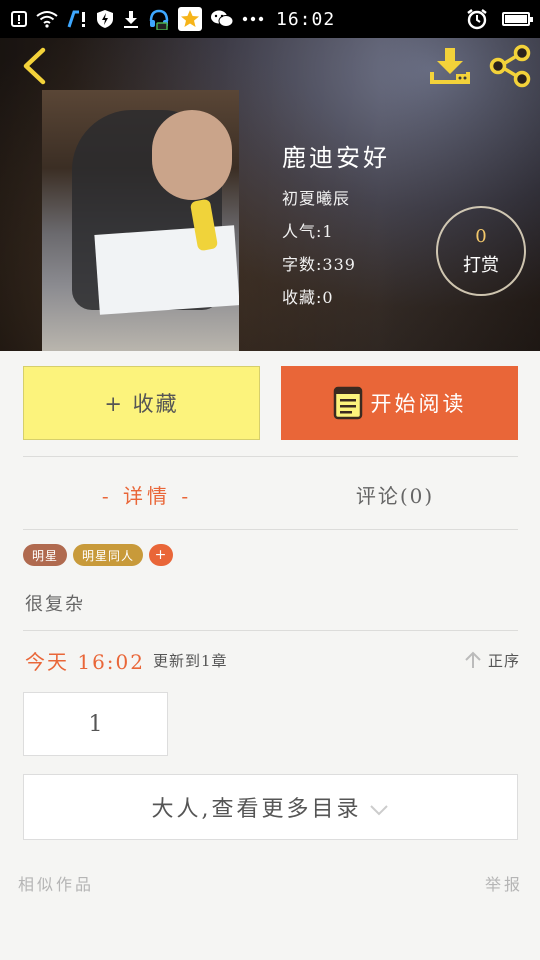  Describe the element at coordinates (161, 555) in the screenshot. I see `add-tag-button: +` at that location.